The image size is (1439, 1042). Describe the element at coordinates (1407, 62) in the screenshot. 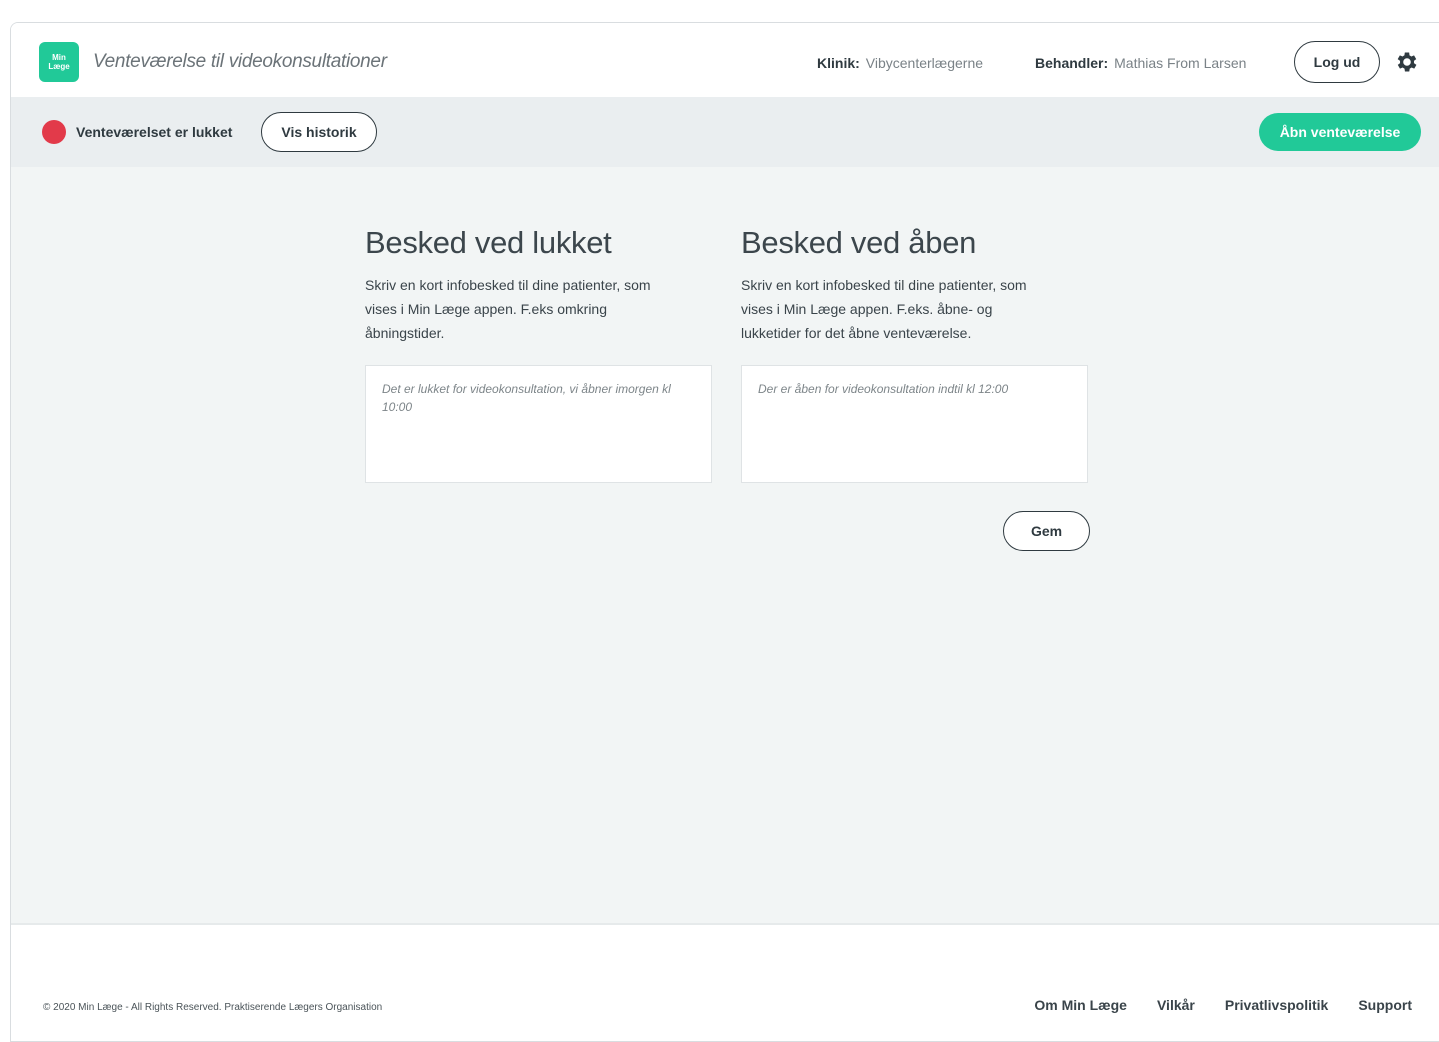

I see `gear-icon` at that location.